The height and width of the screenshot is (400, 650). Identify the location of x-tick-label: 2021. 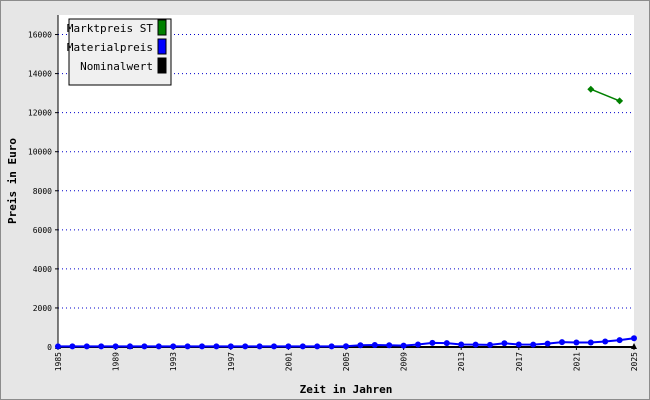
(576, 361).